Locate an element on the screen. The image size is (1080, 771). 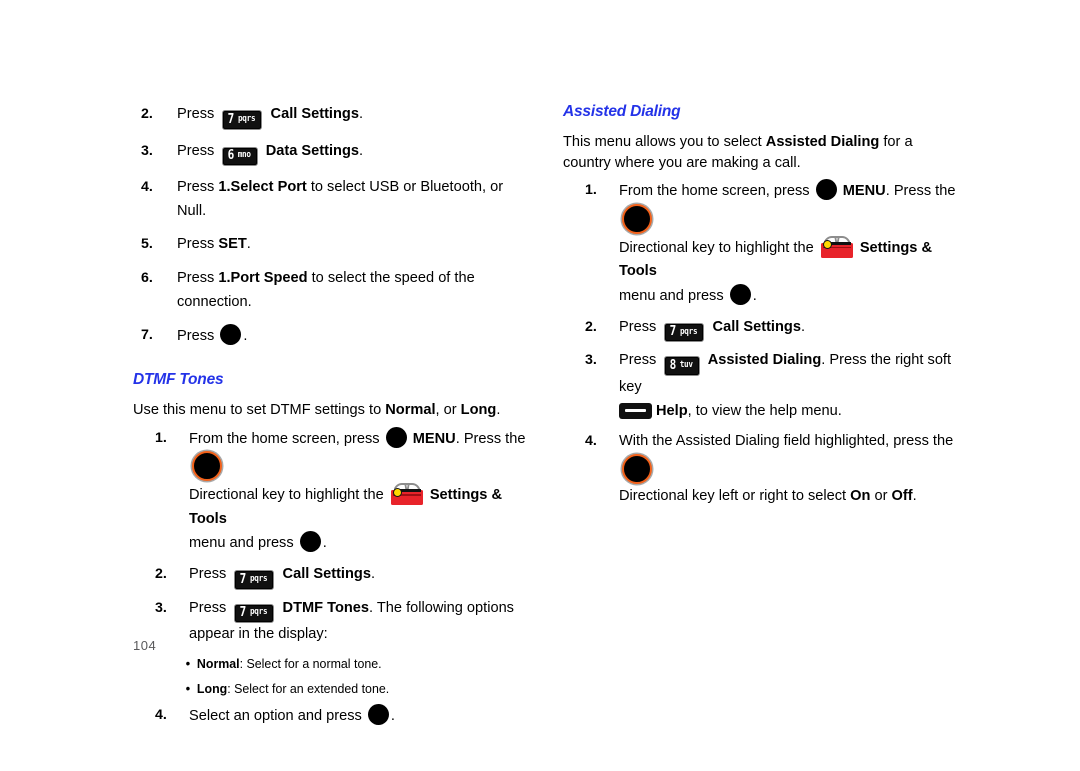
intro-part-a: Use this menu to set DTMF settings to is located at coordinates (259, 410).